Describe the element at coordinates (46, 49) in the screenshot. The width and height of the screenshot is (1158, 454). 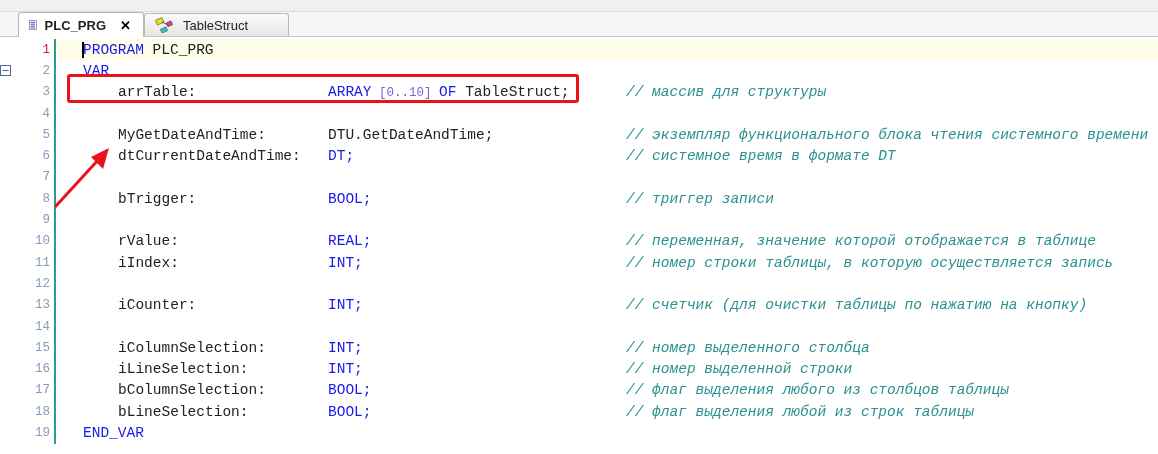
I see `line-number: 1` at that location.